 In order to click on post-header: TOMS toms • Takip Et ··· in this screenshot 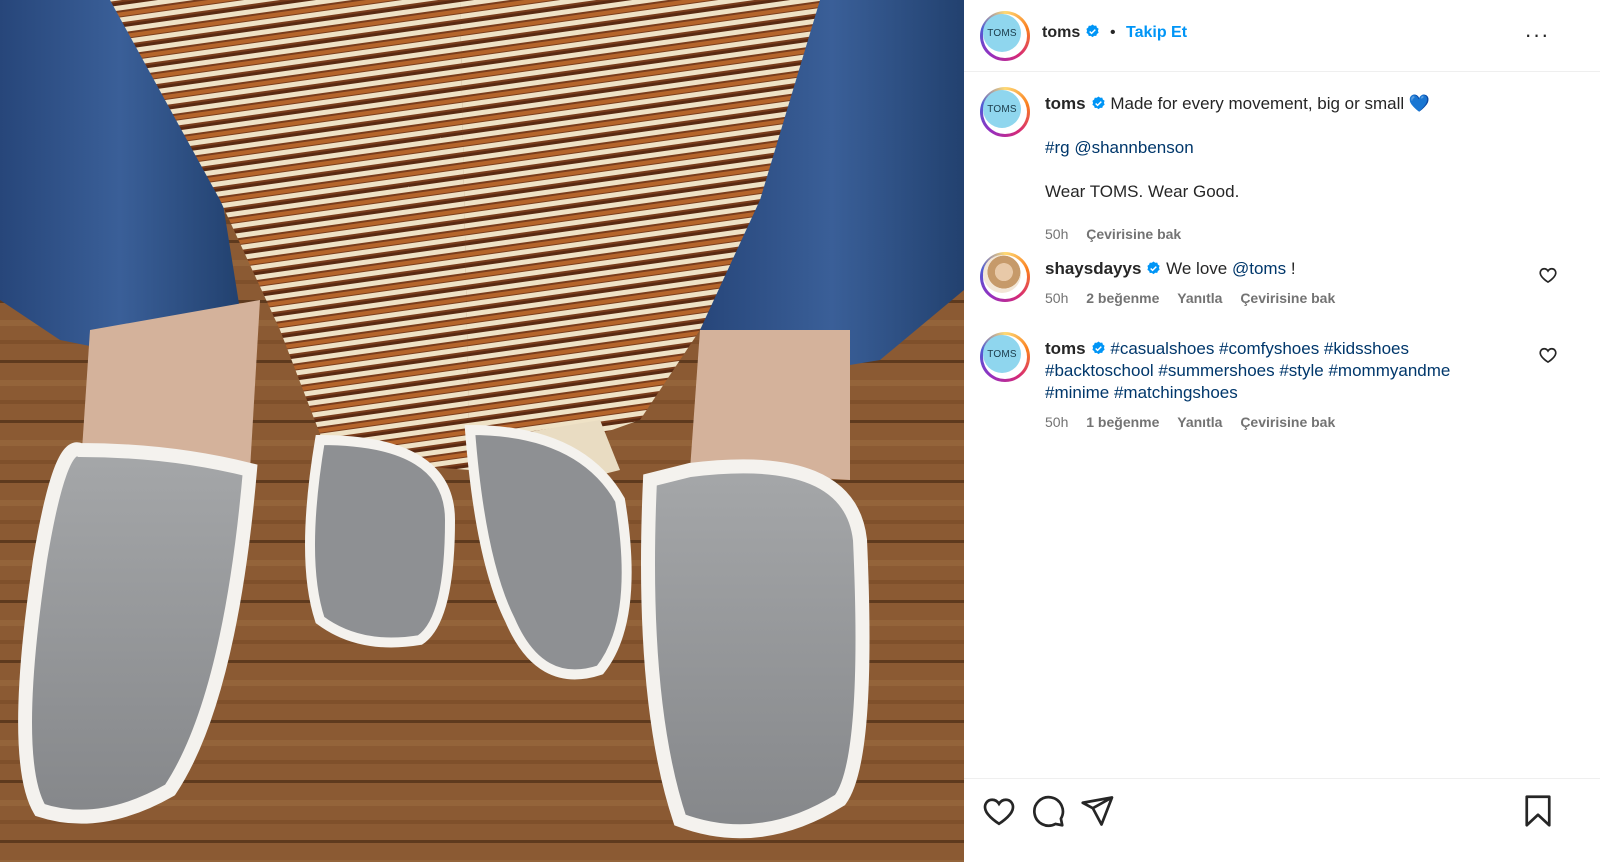, I will do `click(1282, 36)`.